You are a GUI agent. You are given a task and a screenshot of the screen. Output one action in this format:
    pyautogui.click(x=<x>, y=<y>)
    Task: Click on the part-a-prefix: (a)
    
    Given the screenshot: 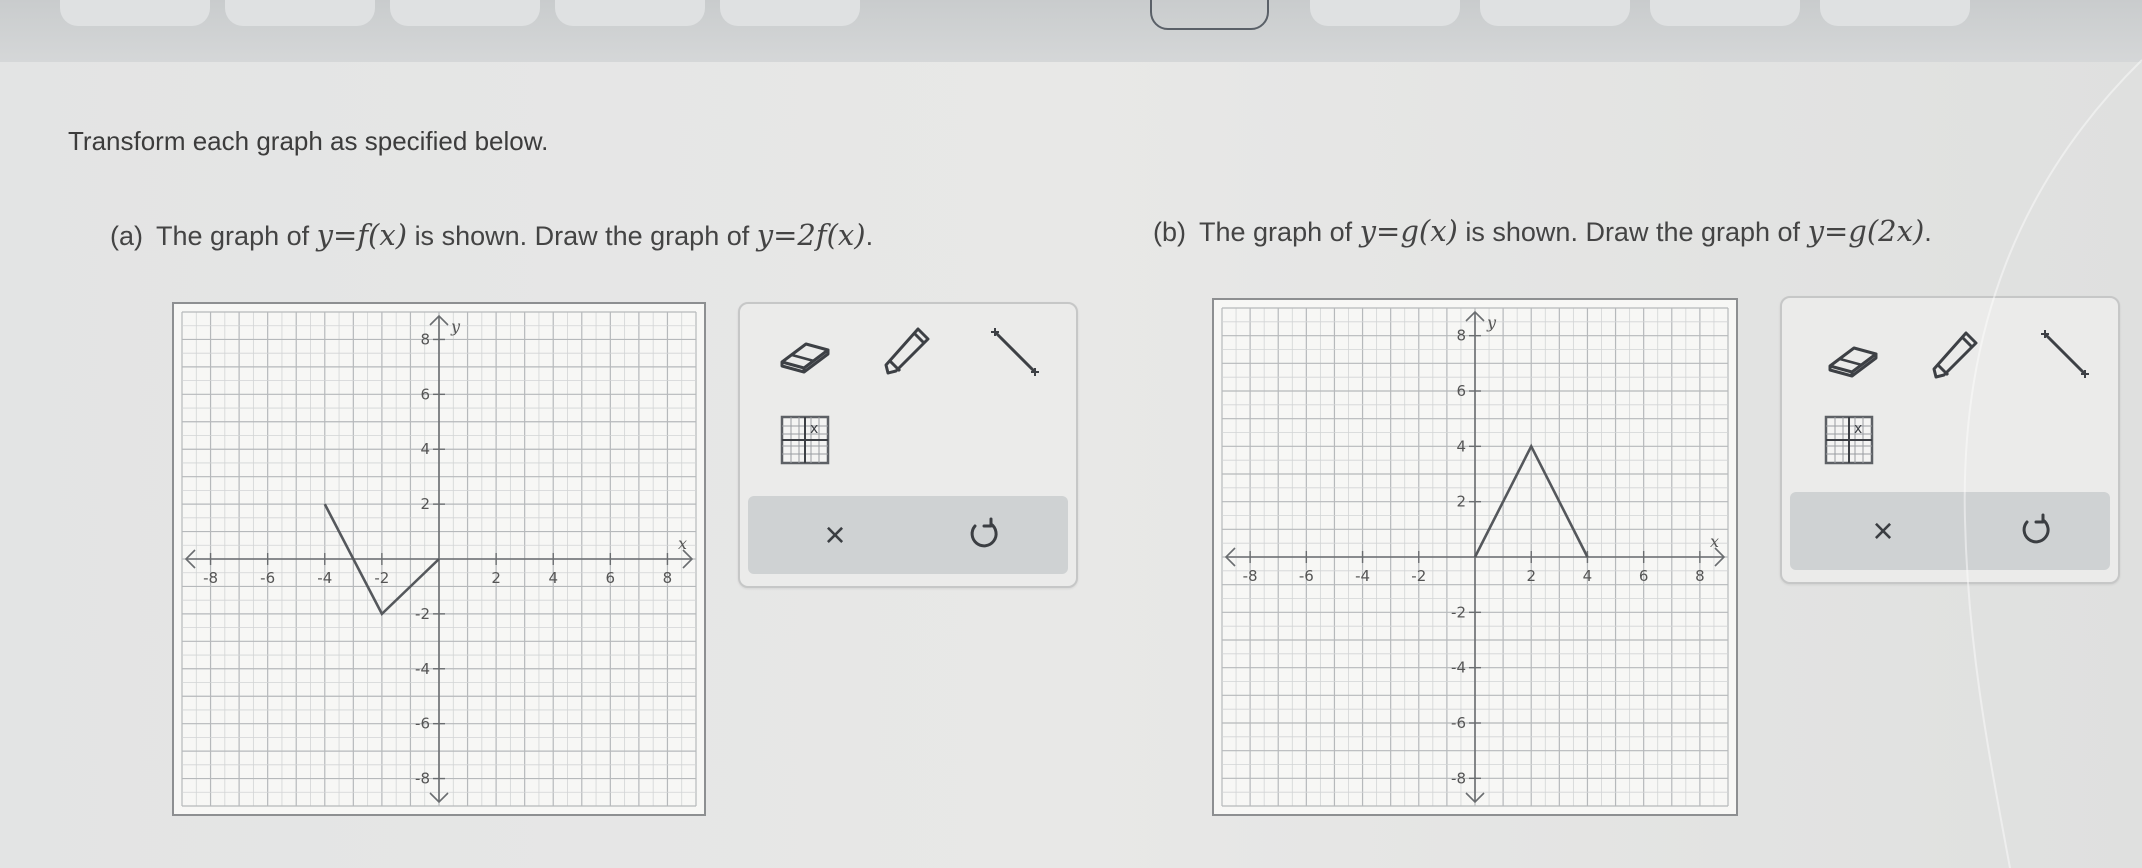 What is the action you would take?
    pyautogui.click(x=126, y=236)
    